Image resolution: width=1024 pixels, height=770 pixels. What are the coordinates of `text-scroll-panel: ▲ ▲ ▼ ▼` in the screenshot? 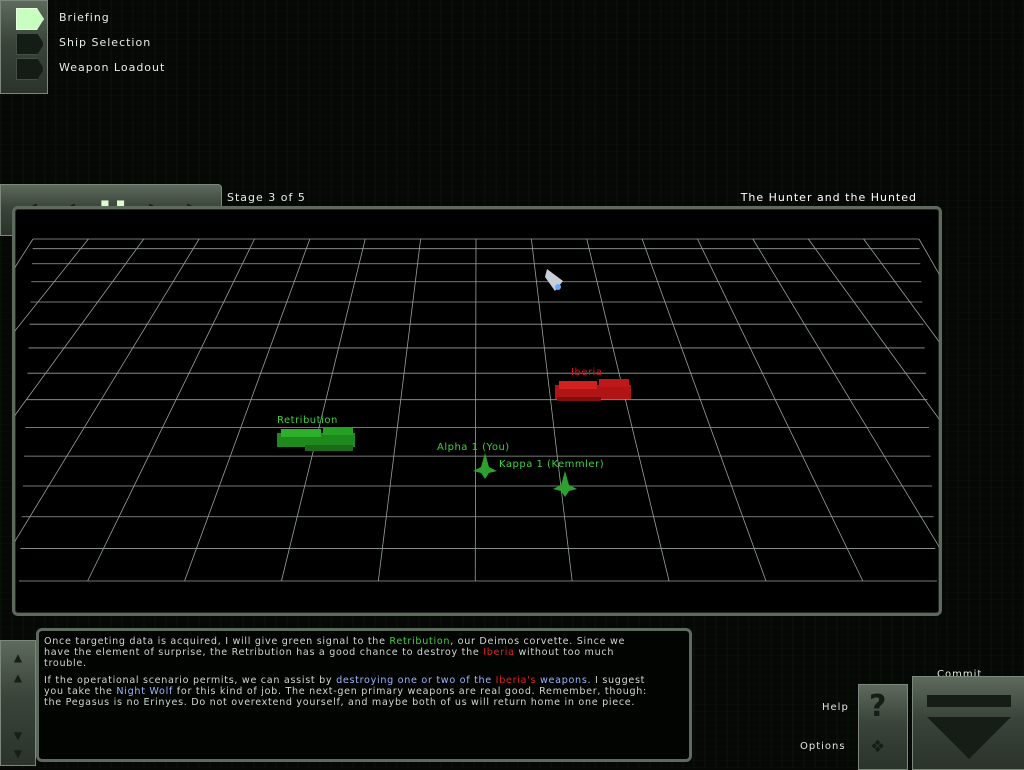 It's located at (18, 703).